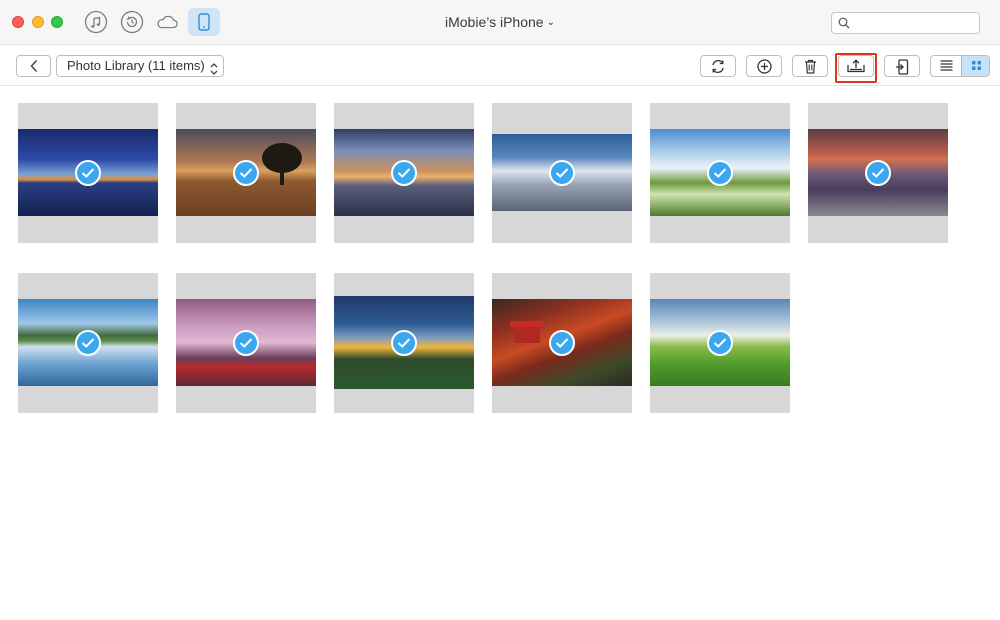  I want to click on toolbar: Photo Library (11 items), so click(500, 66).